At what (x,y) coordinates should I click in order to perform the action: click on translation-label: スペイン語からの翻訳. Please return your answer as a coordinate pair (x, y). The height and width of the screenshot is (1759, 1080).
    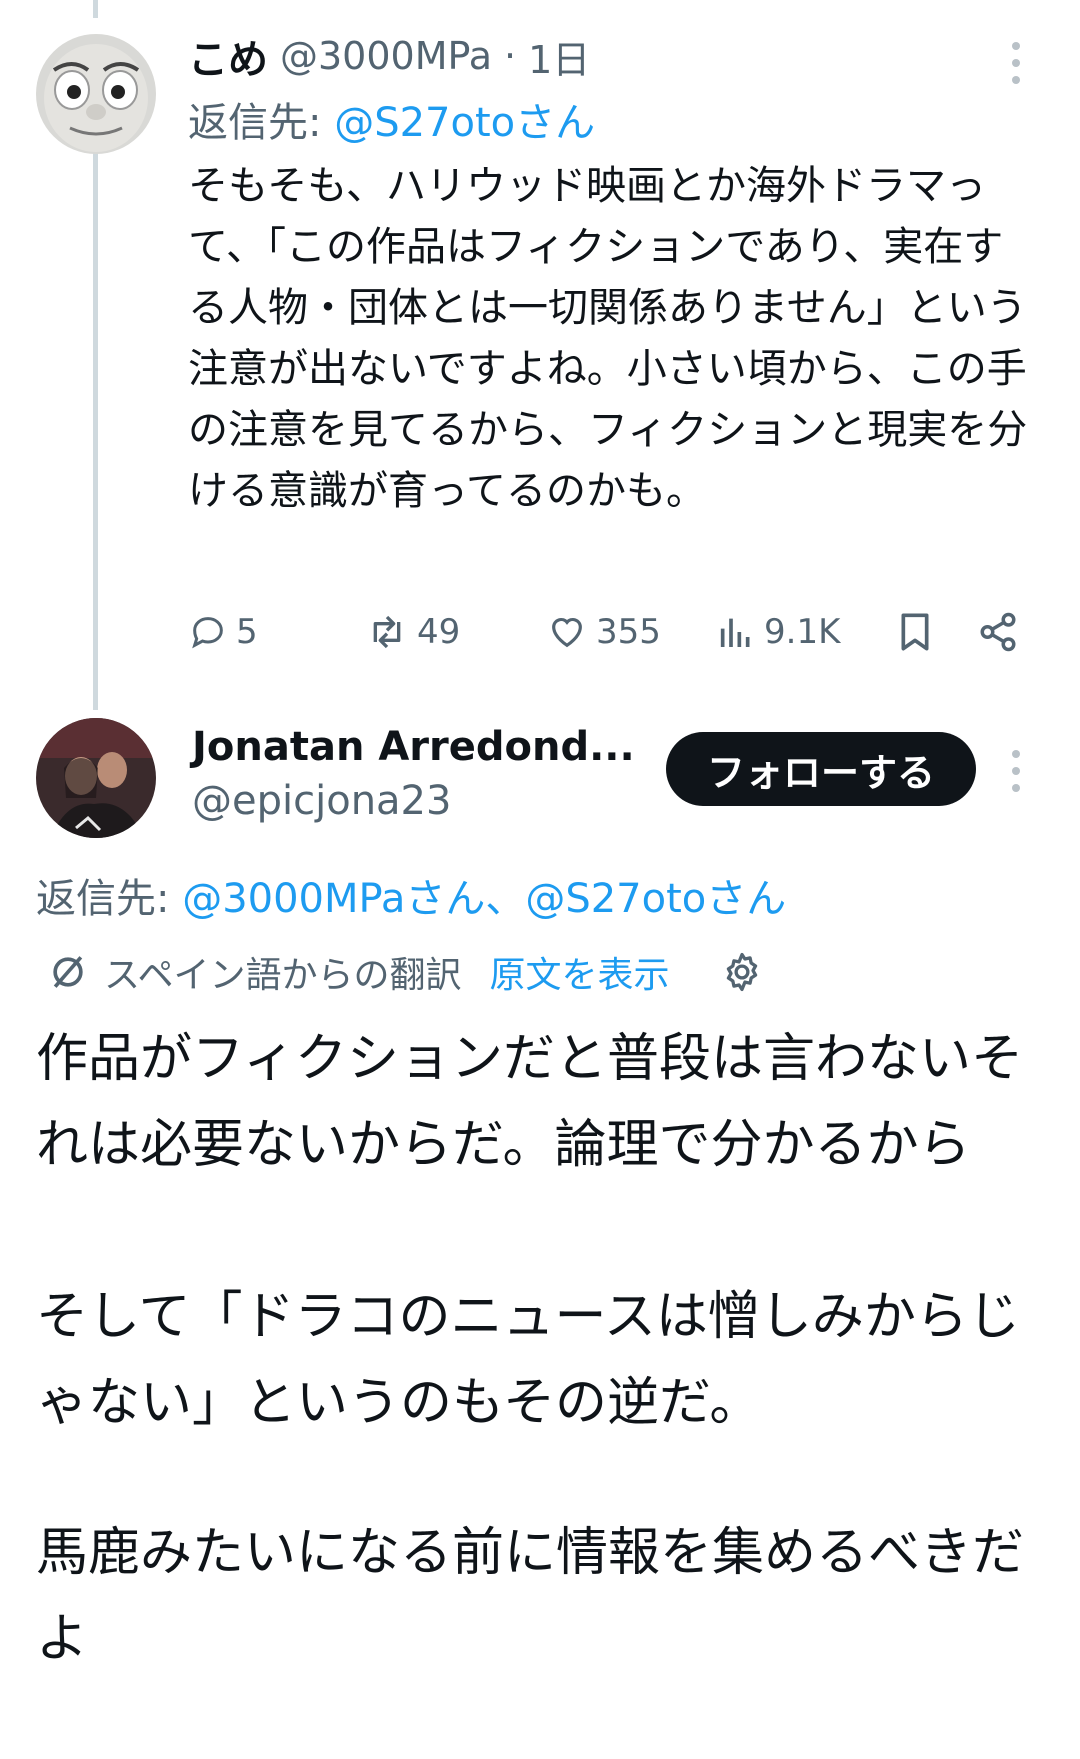
    Looking at the image, I should click on (283, 975).